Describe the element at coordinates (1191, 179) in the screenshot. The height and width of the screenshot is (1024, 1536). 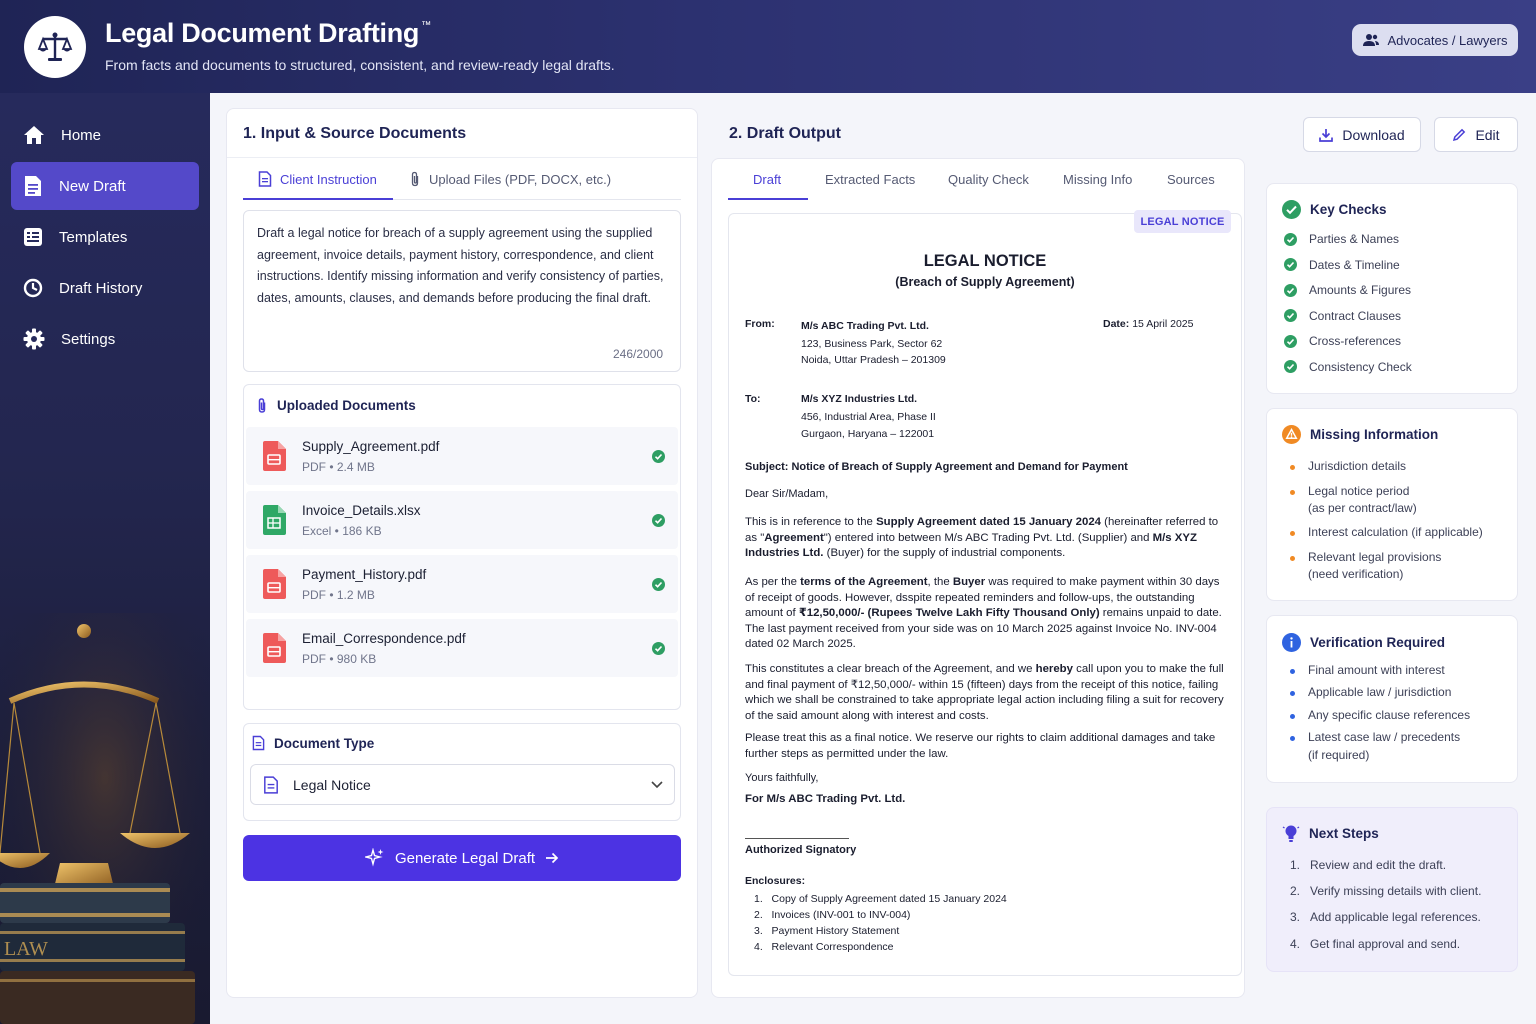
I see `tab-sources: Sources` at that location.